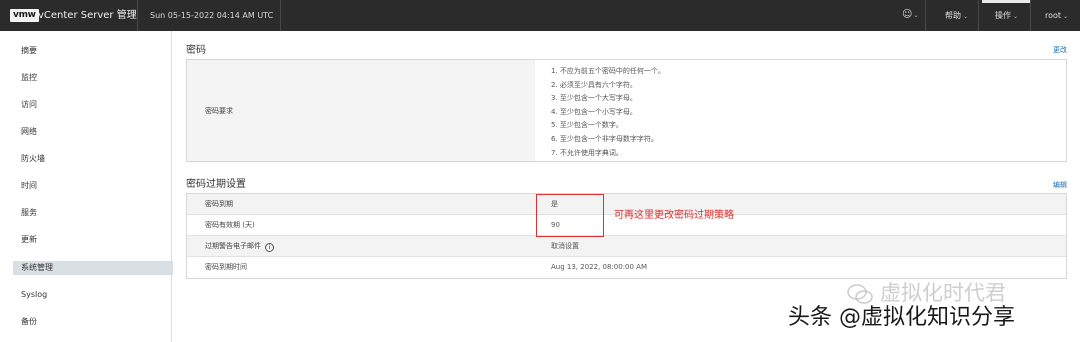  Describe the element at coordinates (87, 15) in the screenshot. I see `app-title: vCenter Server 管理` at that location.